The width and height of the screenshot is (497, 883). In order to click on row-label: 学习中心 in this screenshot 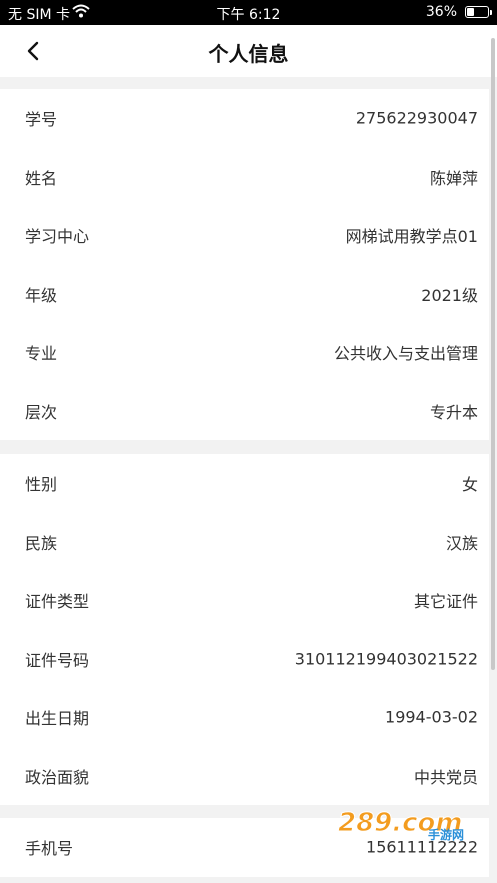, I will do `click(57, 237)`.